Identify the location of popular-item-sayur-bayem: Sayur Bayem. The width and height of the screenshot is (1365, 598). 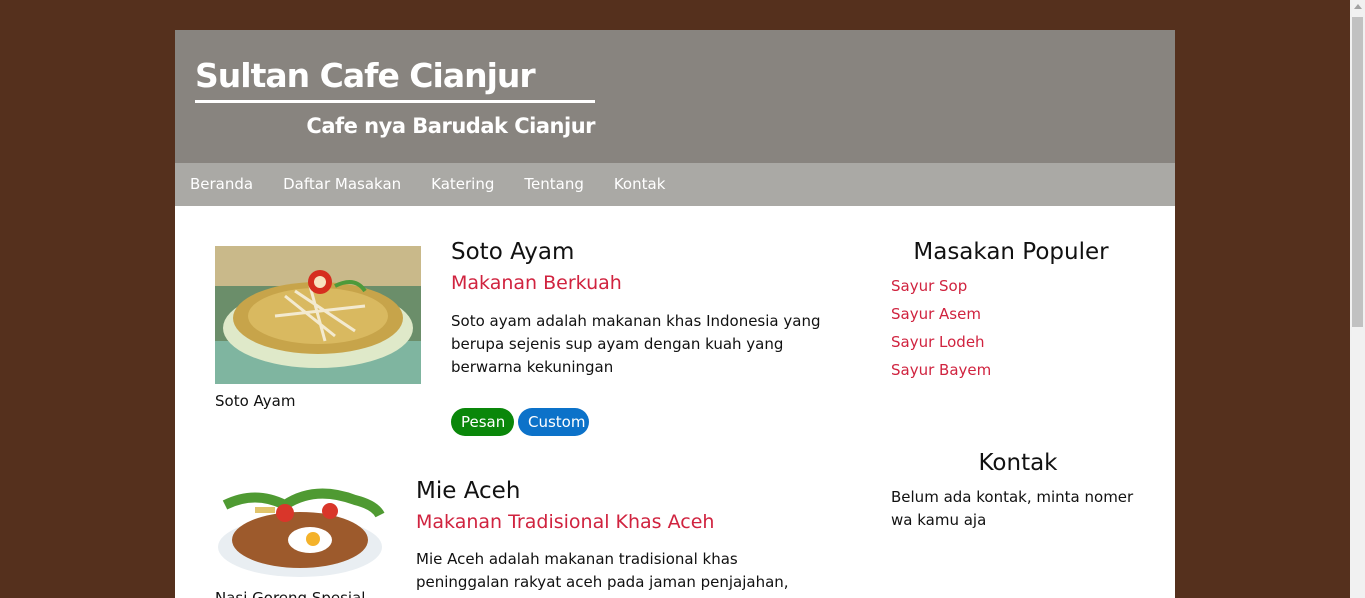
(941, 370).